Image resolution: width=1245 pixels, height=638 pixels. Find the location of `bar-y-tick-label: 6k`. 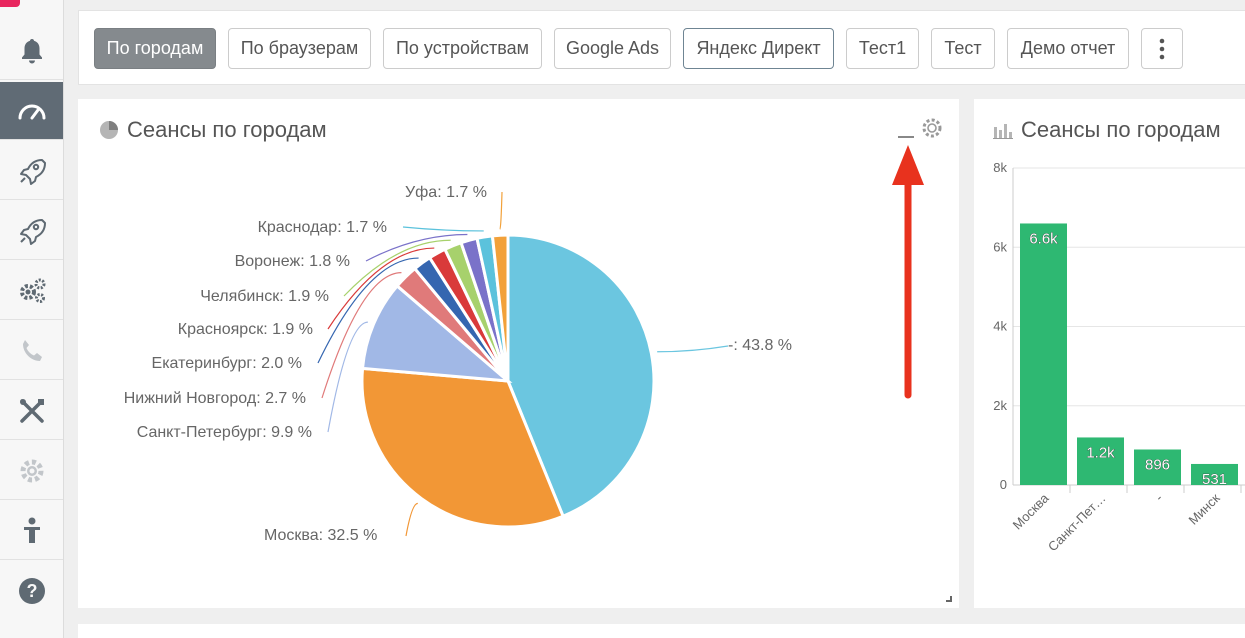

bar-y-tick-label: 6k is located at coordinates (1000, 246).